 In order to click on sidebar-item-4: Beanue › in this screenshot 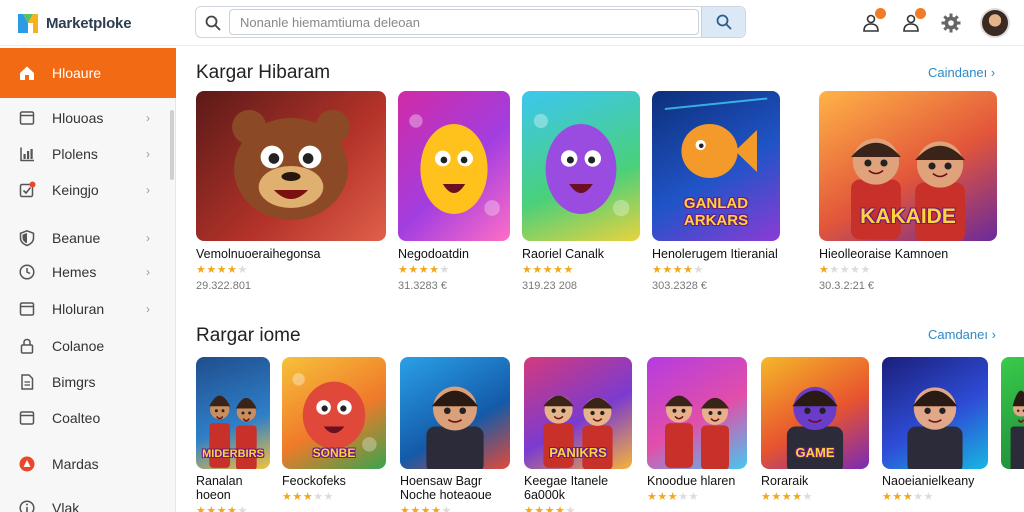, I will do `click(88, 238)`.